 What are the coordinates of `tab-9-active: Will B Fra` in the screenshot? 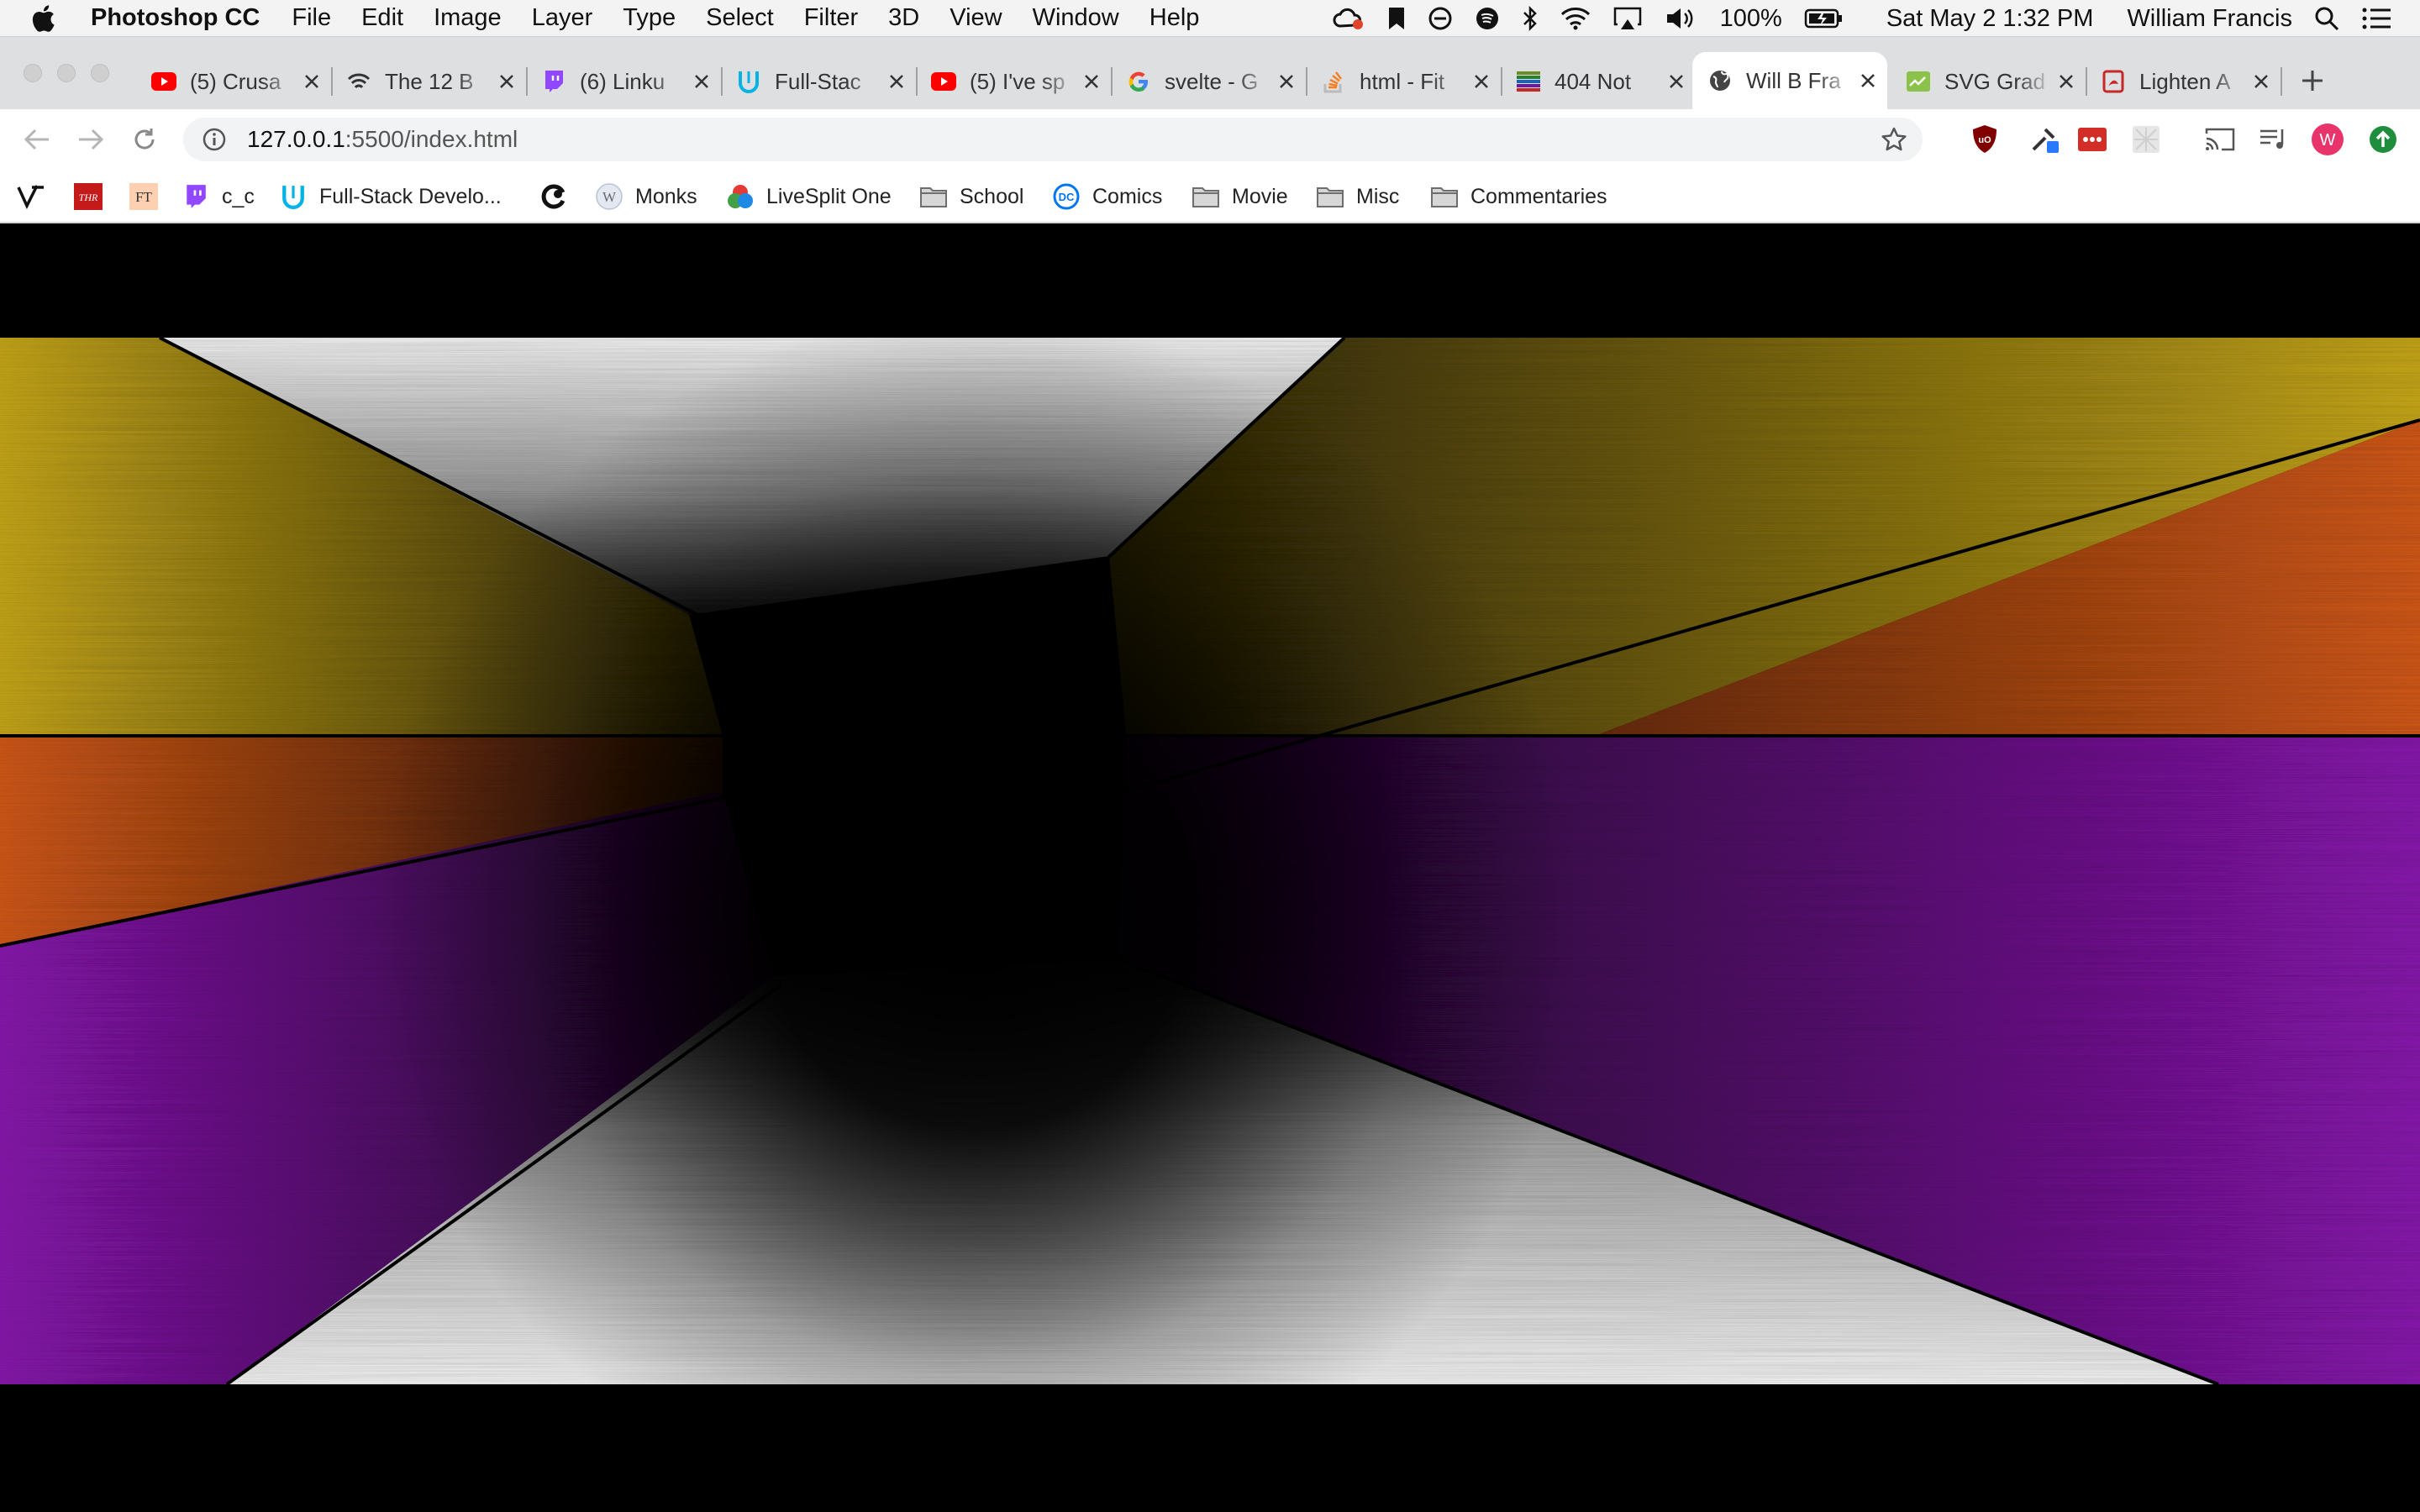 It's located at (1790, 80).